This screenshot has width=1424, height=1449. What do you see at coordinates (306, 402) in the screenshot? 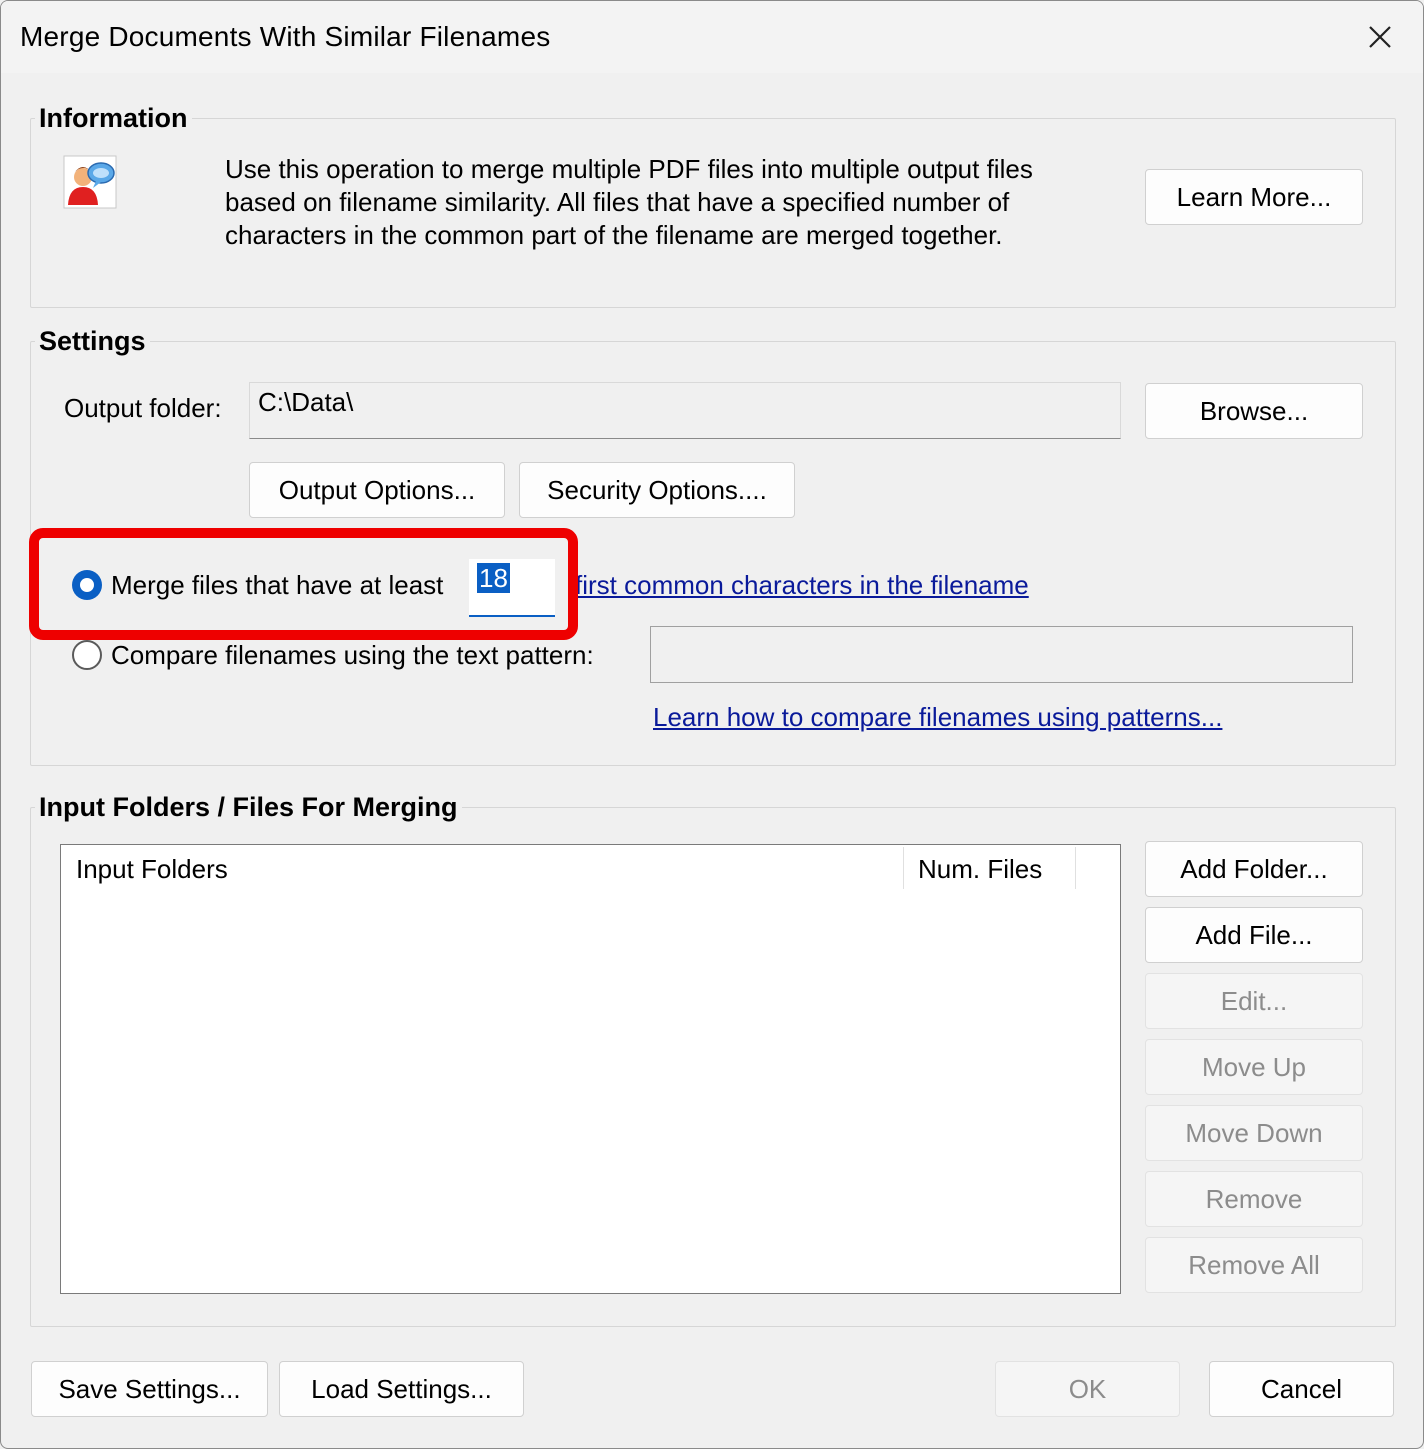
I see `output-folder-value: C:\Data\` at bounding box center [306, 402].